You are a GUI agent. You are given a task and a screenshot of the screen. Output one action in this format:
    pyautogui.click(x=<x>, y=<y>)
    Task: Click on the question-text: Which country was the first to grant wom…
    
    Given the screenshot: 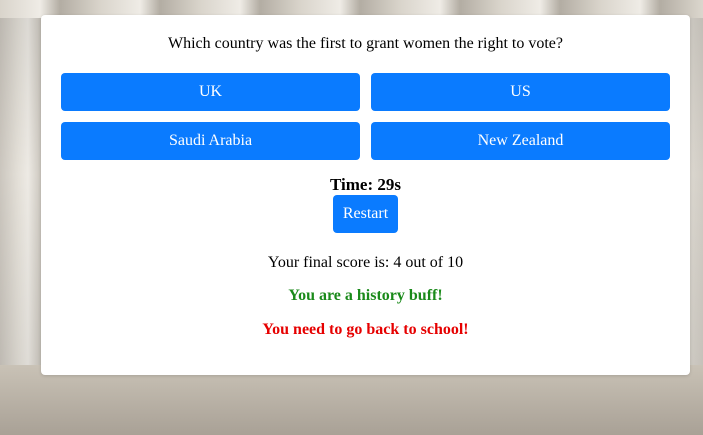 What is the action you would take?
    pyautogui.click(x=365, y=43)
    